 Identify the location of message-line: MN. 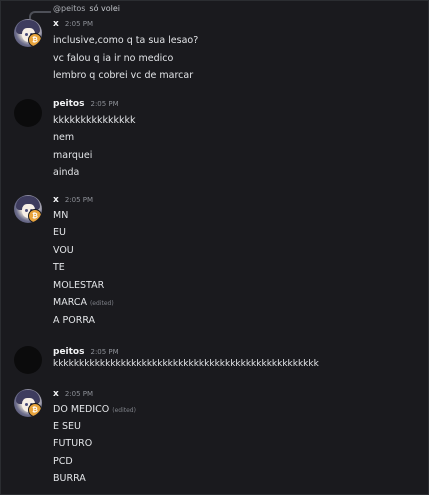
(61, 215).